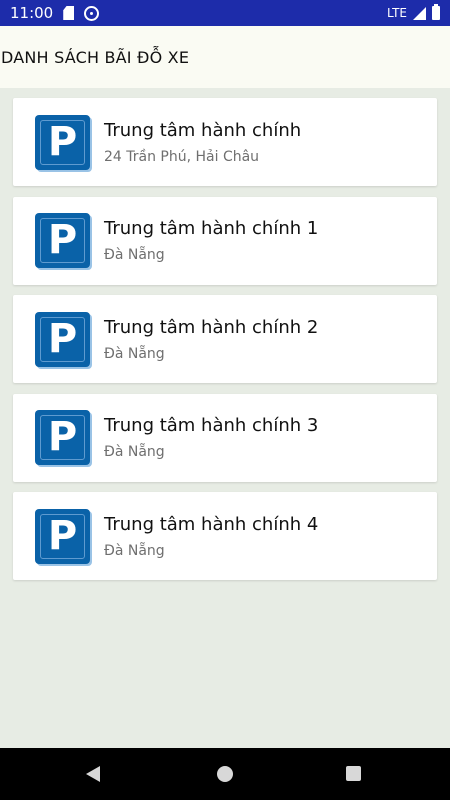 The height and width of the screenshot is (800, 450). I want to click on parking-list-item: P Trung tâm hành chính 4 Đà Nẵng, so click(225, 536).